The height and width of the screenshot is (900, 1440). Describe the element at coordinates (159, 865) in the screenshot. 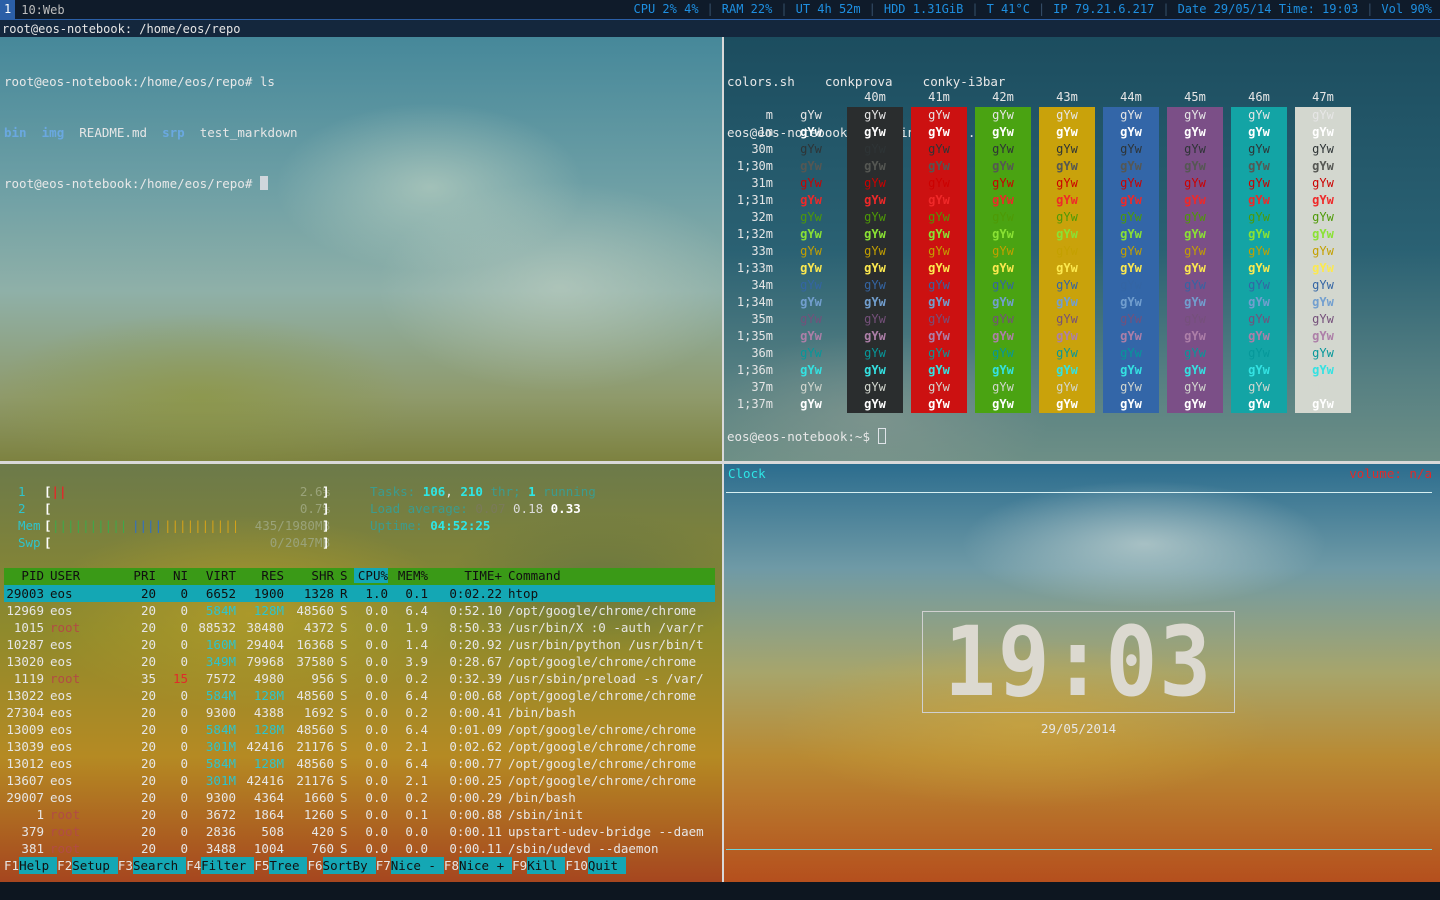

I see `fkey-search-button: Search` at that location.